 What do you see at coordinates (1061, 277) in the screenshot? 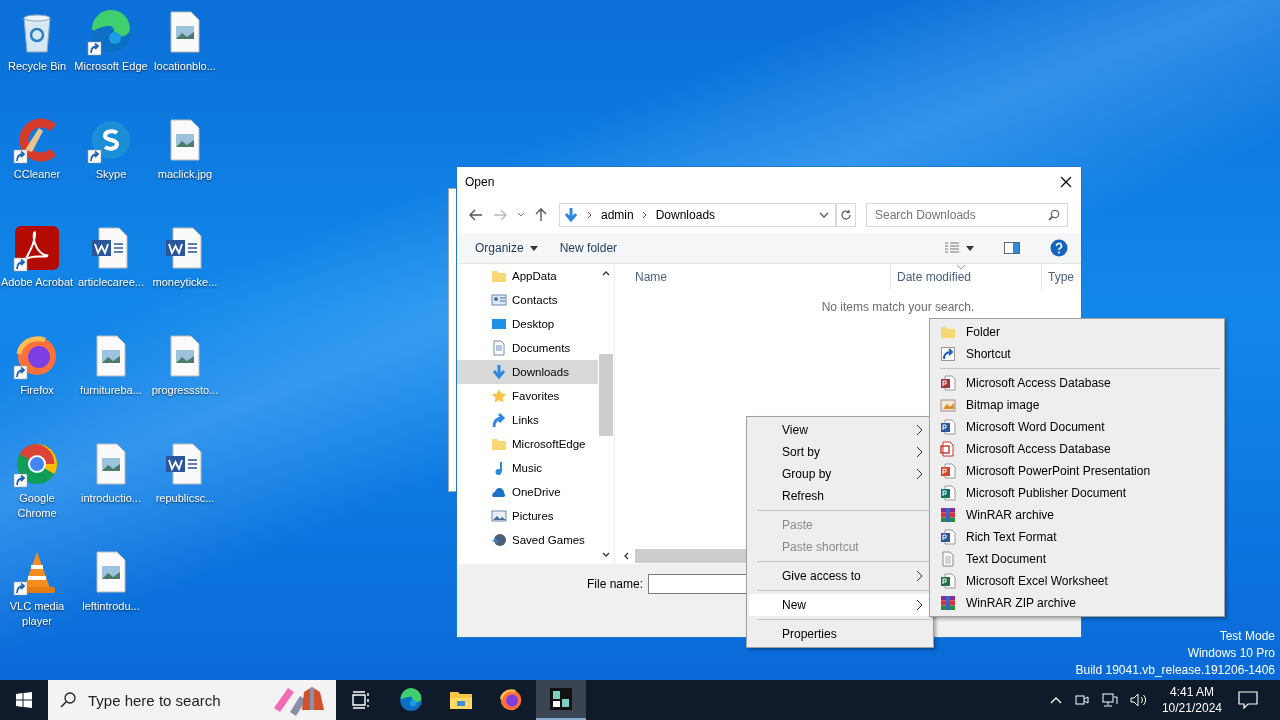
I see `column-header: Type` at bounding box center [1061, 277].